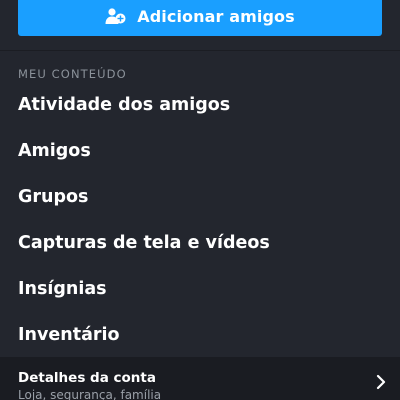  I want to click on account-details-subtitle: Loja, segurança, família, so click(90, 394).